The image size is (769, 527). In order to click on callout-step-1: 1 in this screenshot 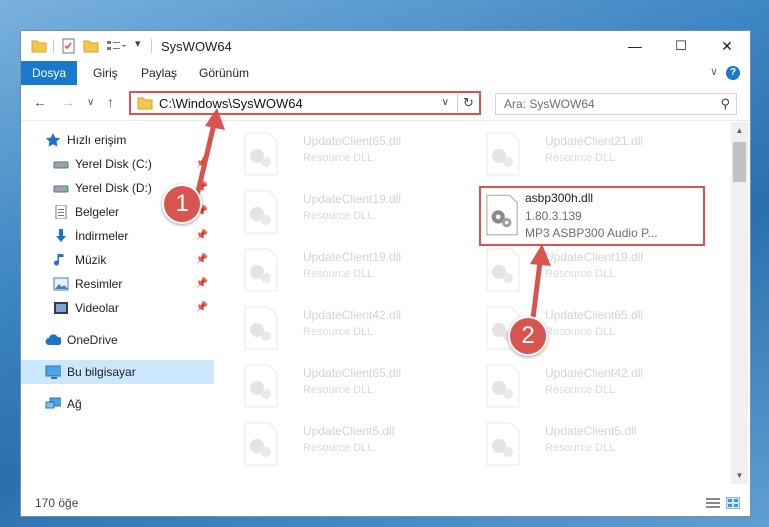, I will do `click(182, 204)`.